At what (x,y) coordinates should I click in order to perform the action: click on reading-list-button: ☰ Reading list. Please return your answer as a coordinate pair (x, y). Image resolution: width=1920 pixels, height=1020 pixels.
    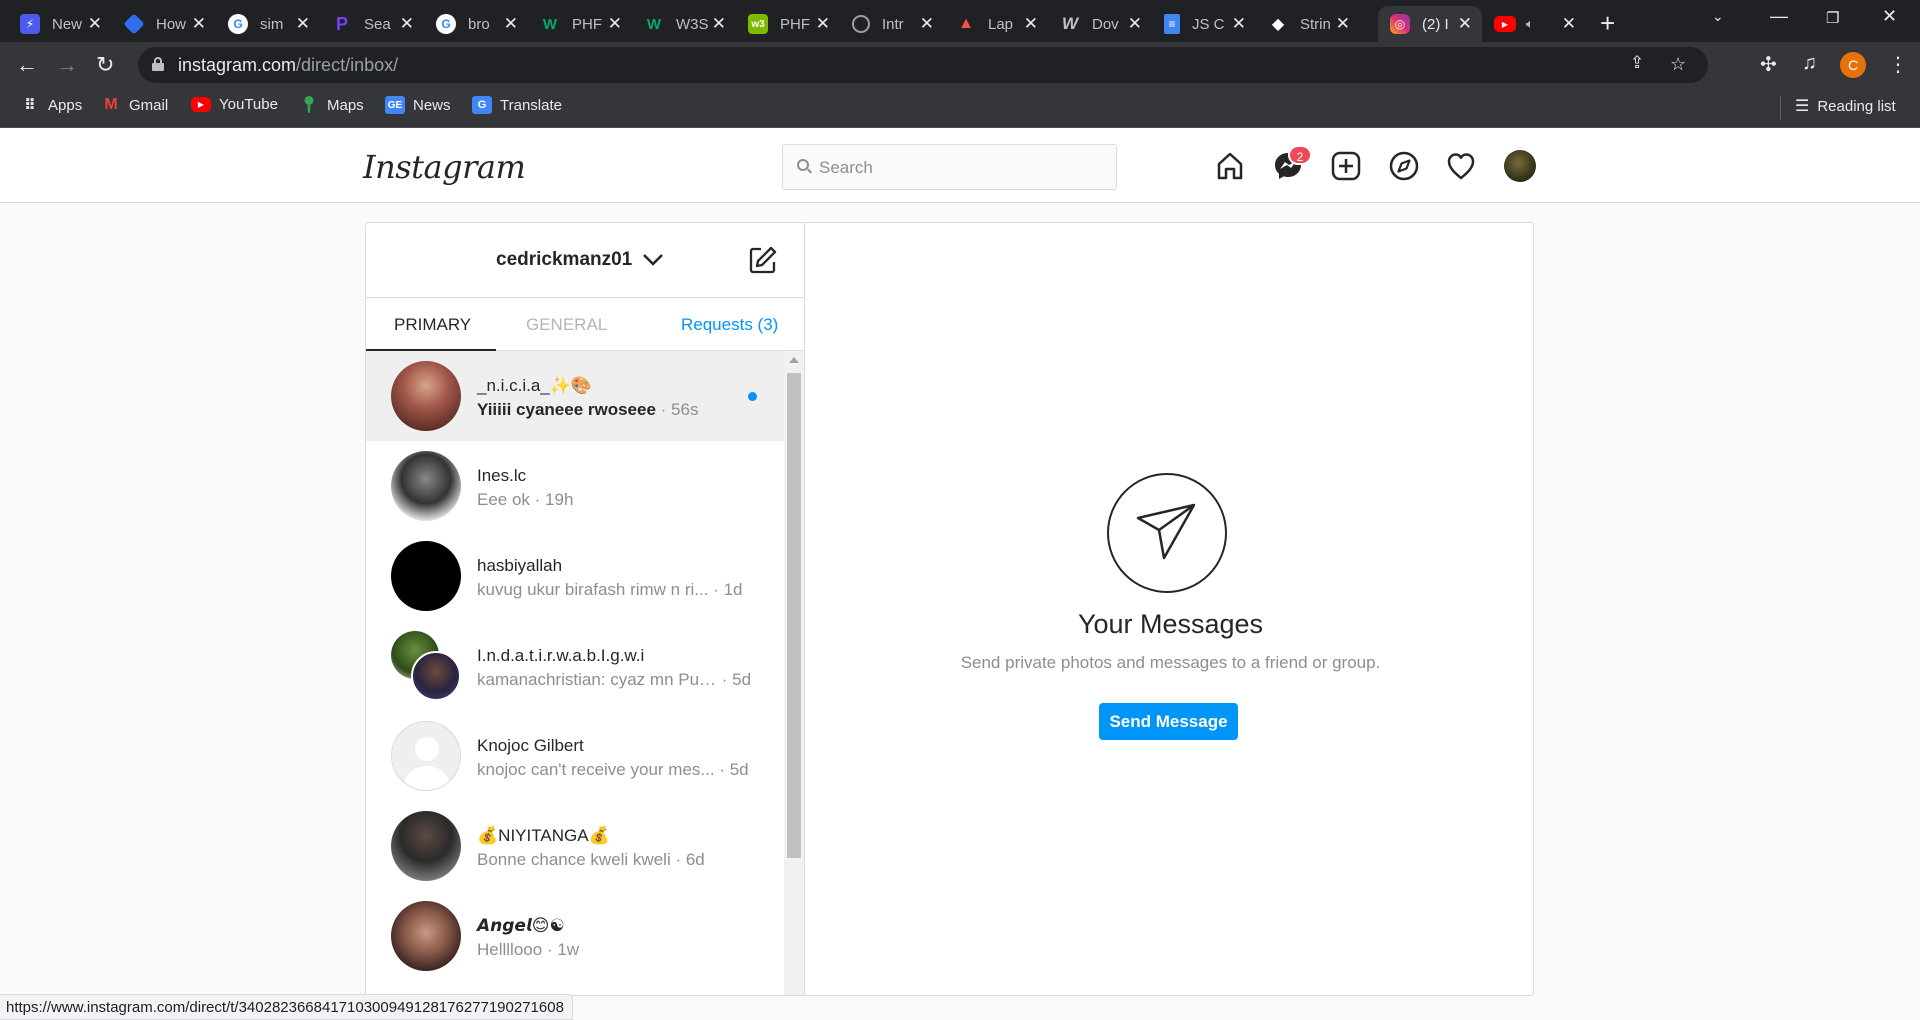
    Looking at the image, I should click on (1845, 106).